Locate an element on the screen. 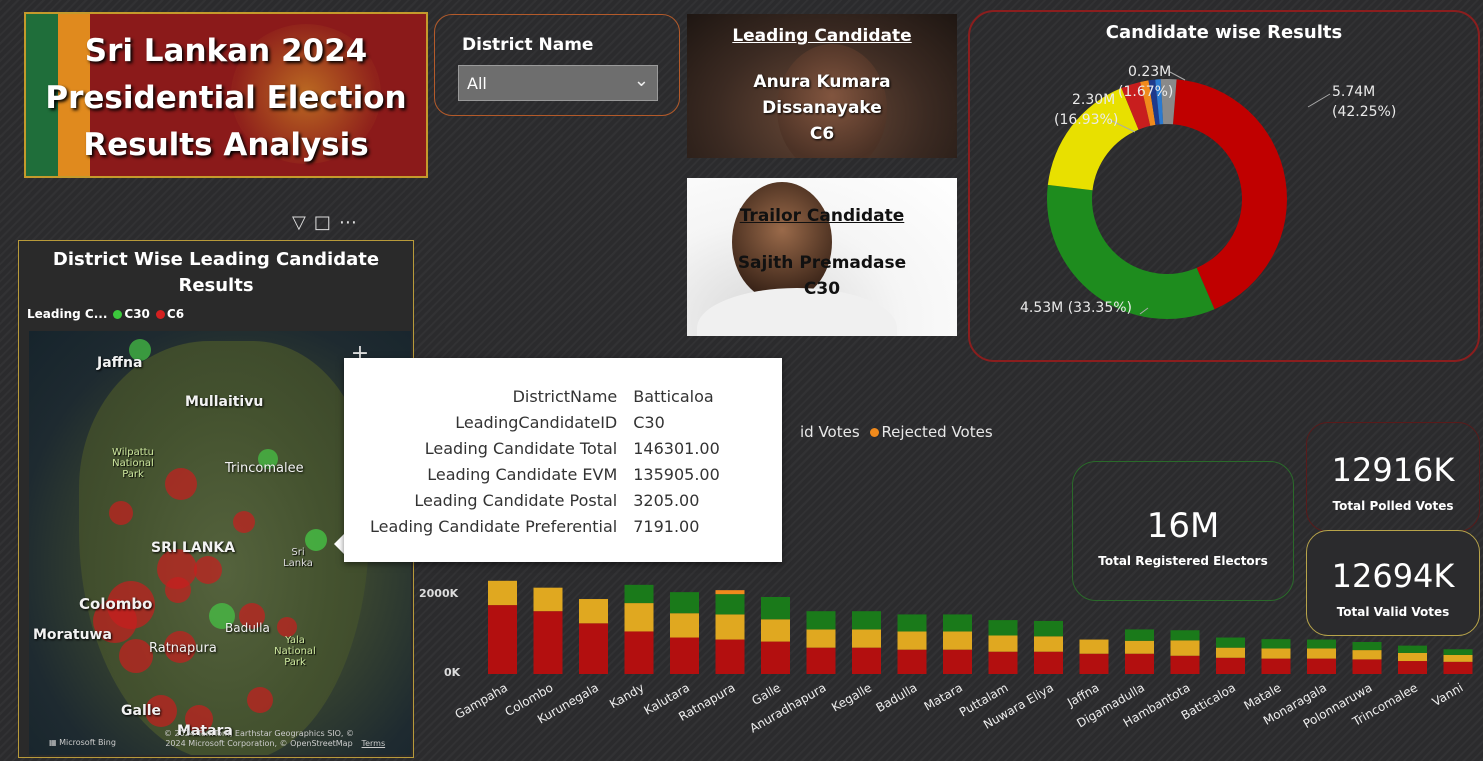 The image size is (1483, 761). kpi-registered-value: 16M is located at coordinates (1183, 526).